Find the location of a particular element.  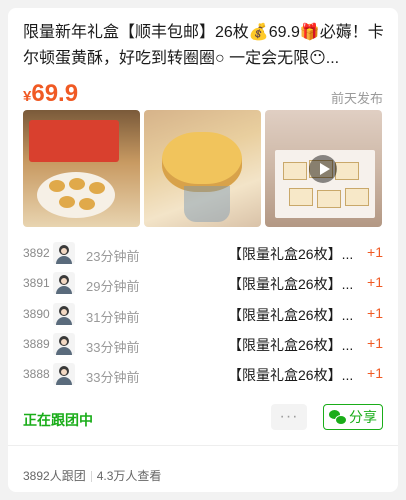

share-button: 分享 is located at coordinates (353, 417).